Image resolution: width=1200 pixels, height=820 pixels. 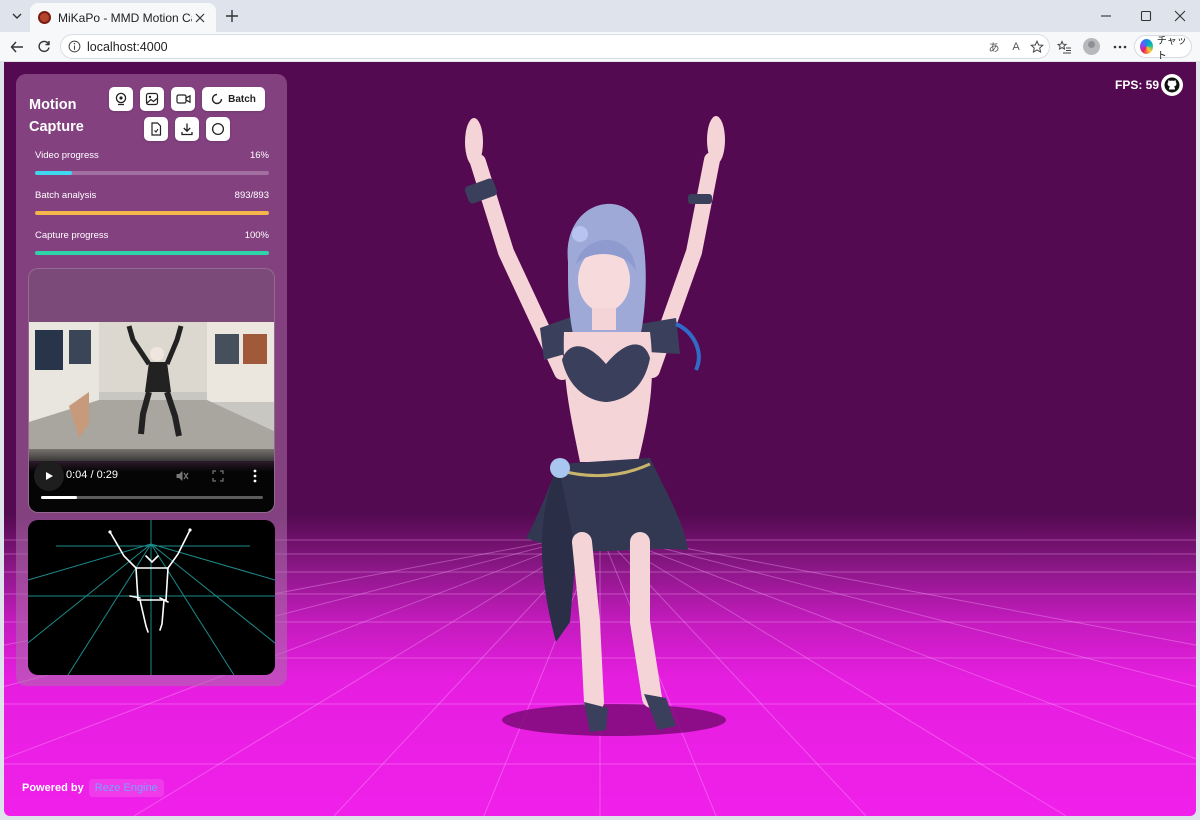 I want to click on muted-speaker-icon, so click(x=182, y=476).